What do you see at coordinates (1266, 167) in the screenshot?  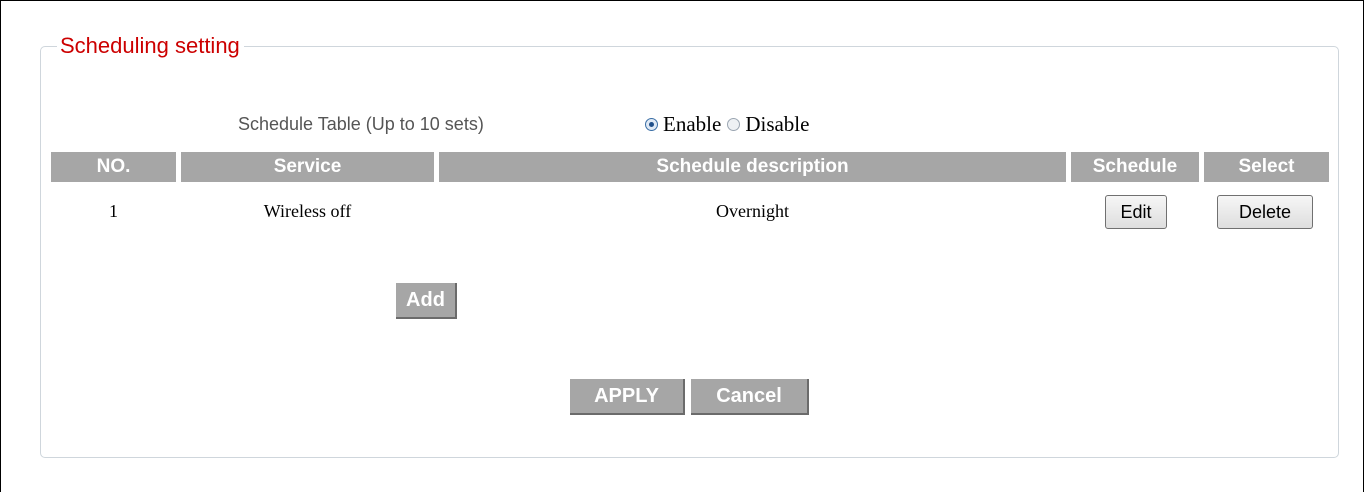 I see `header-select: Select` at bounding box center [1266, 167].